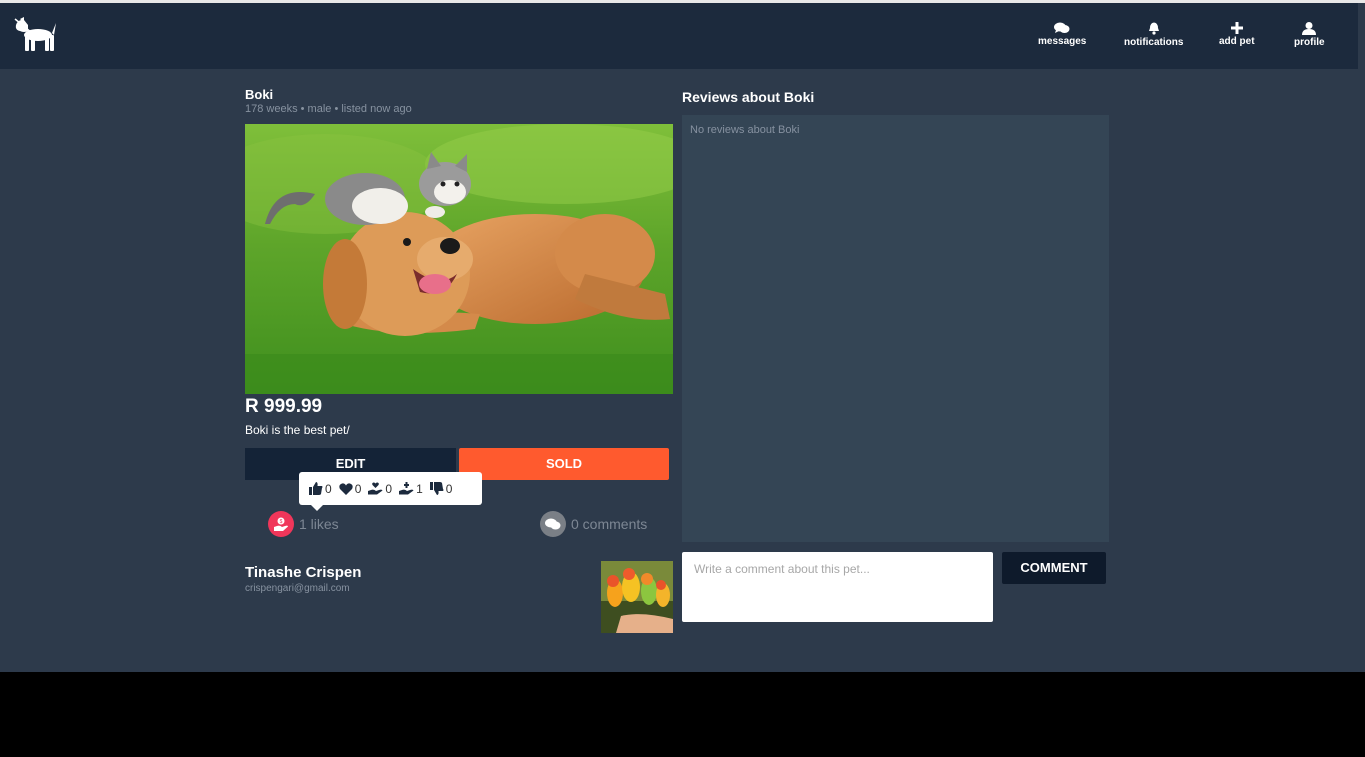 The image size is (1365, 757). Describe the element at coordinates (297, 588) in the screenshot. I see `owner-email: crispengari@gmail.com` at that location.